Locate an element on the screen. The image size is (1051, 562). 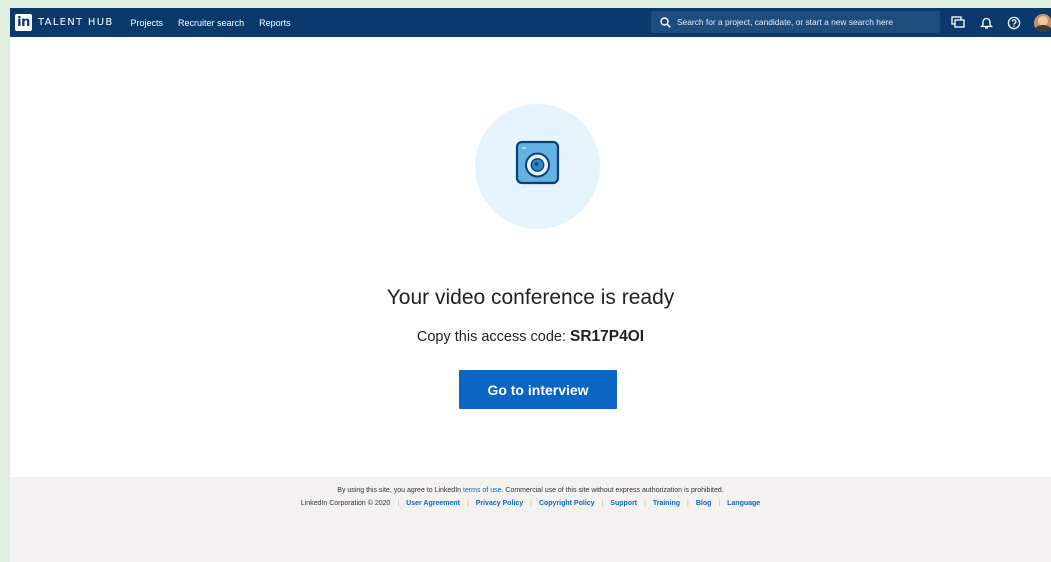
search-input is located at coordinates (807, 22).